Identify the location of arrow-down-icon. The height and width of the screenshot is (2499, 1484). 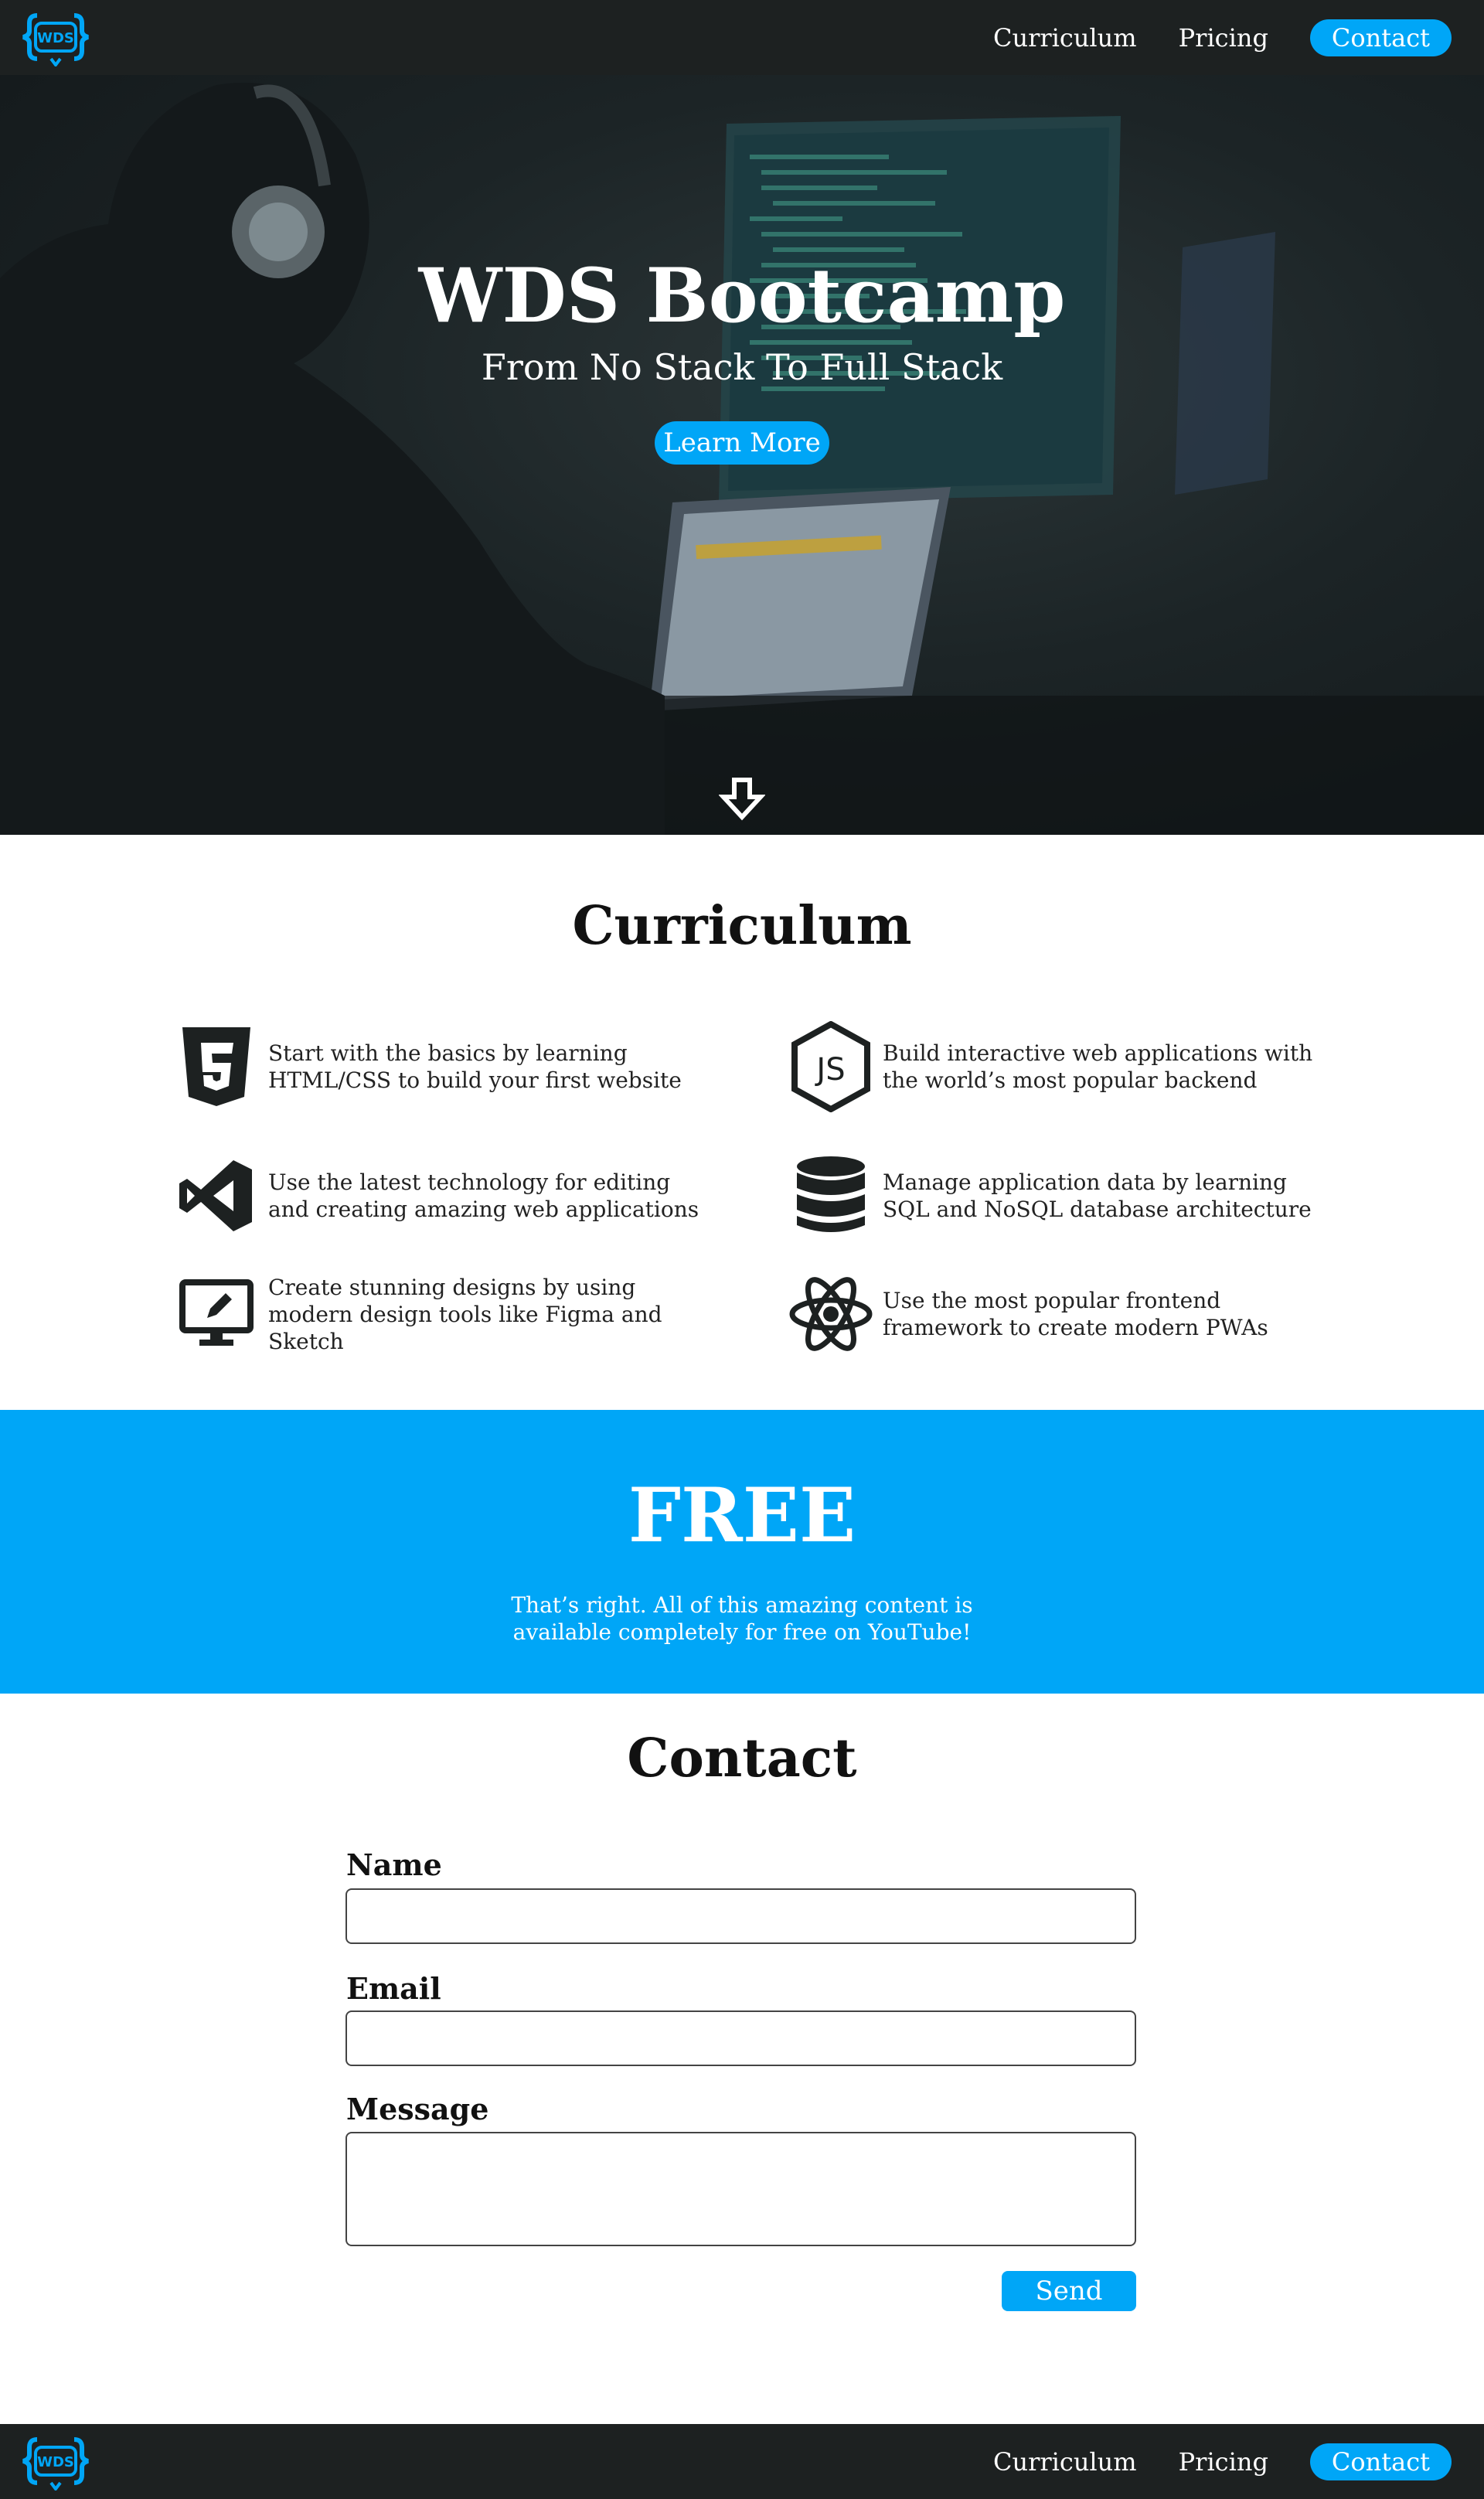
(742, 799).